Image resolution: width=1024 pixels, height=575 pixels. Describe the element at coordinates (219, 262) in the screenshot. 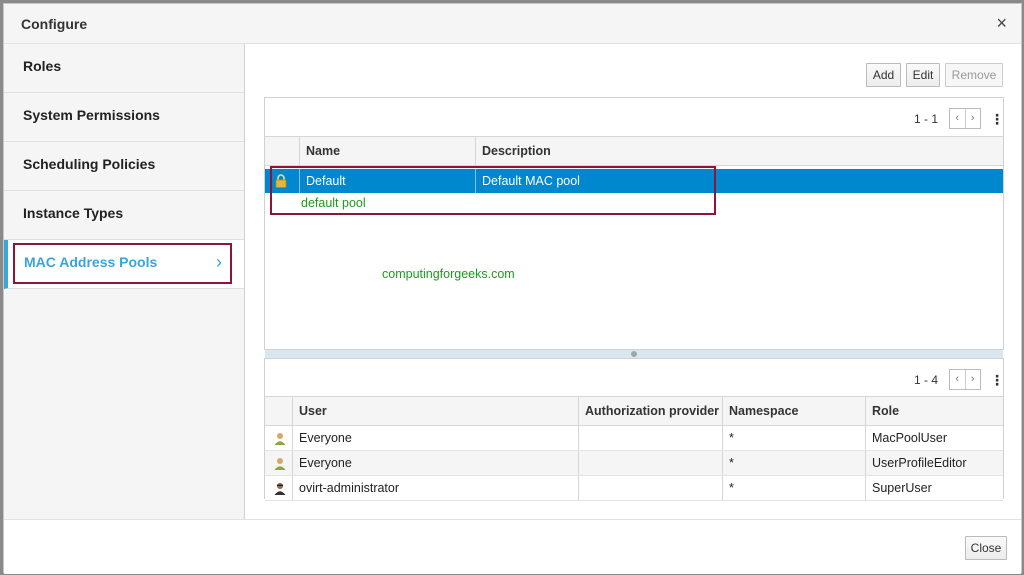

I see `chevron-right-icon: ›` at that location.